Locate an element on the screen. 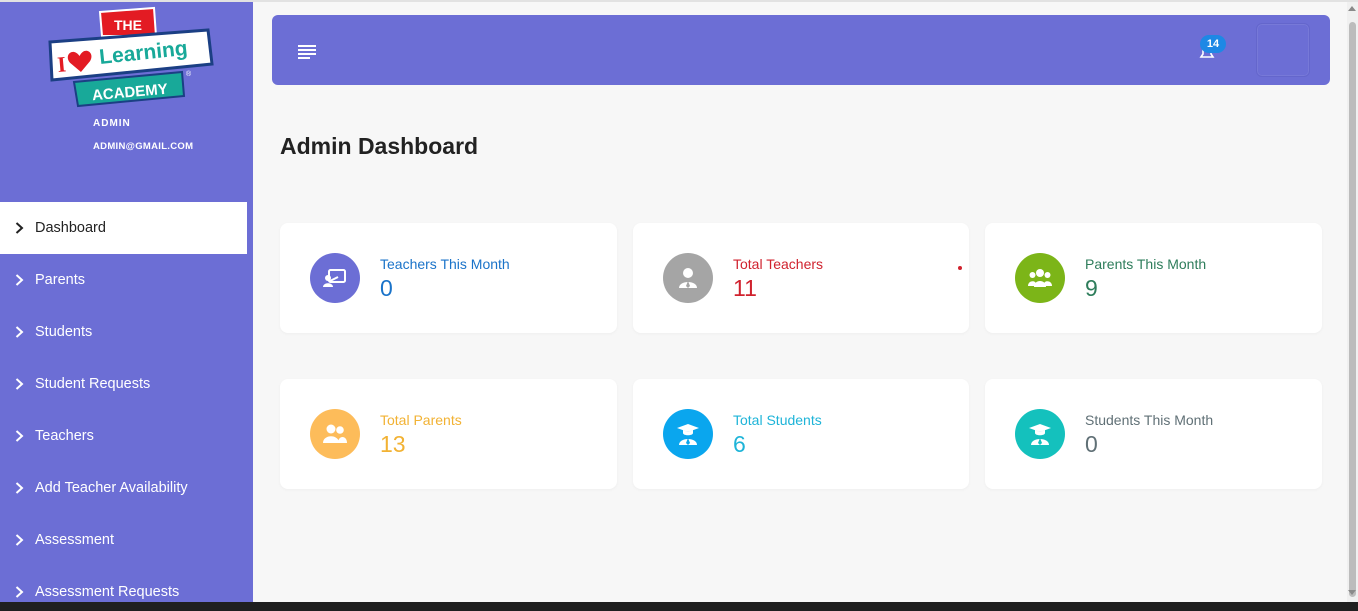 This screenshot has height=611, width=1358. stat-value: 9 is located at coordinates (1091, 288).